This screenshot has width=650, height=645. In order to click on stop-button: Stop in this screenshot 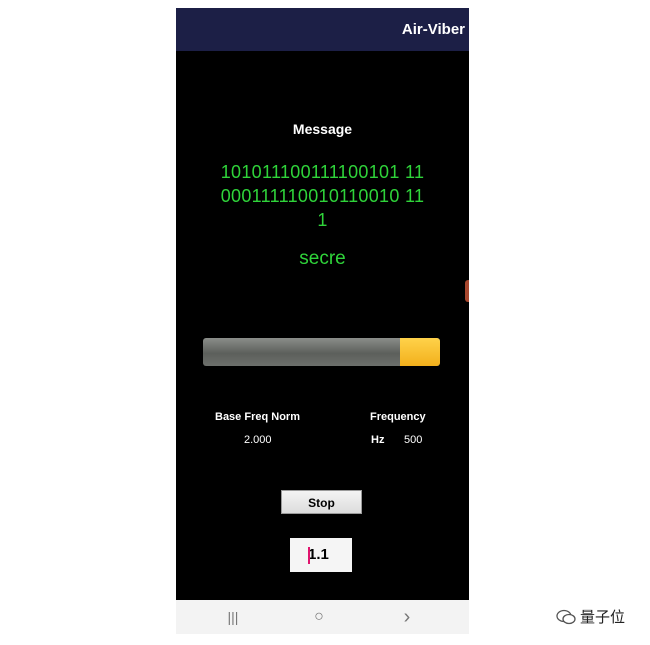, I will do `click(321, 502)`.